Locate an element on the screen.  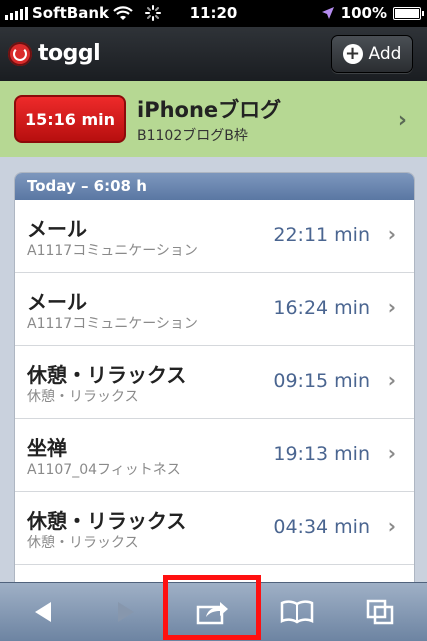
toggl-logo-icon is located at coordinates (20, 53).